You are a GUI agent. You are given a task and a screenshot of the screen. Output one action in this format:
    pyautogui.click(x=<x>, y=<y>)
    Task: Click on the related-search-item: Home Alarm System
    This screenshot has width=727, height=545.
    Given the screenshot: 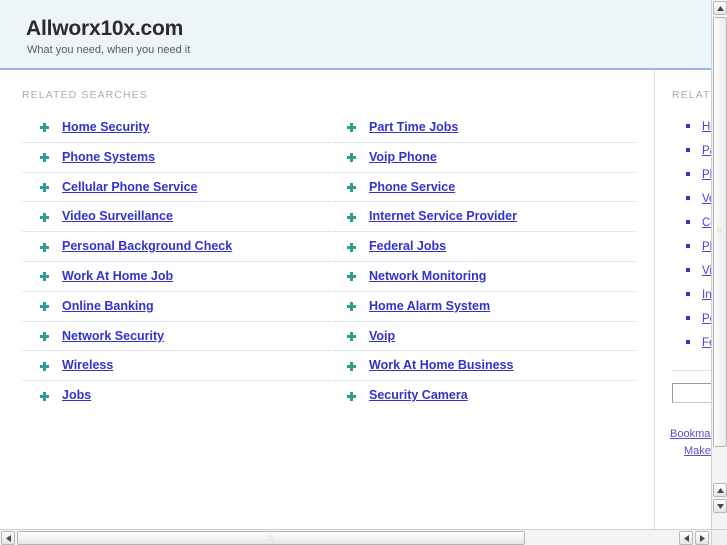 What is the action you would take?
    pyautogui.click(x=482, y=307)
    